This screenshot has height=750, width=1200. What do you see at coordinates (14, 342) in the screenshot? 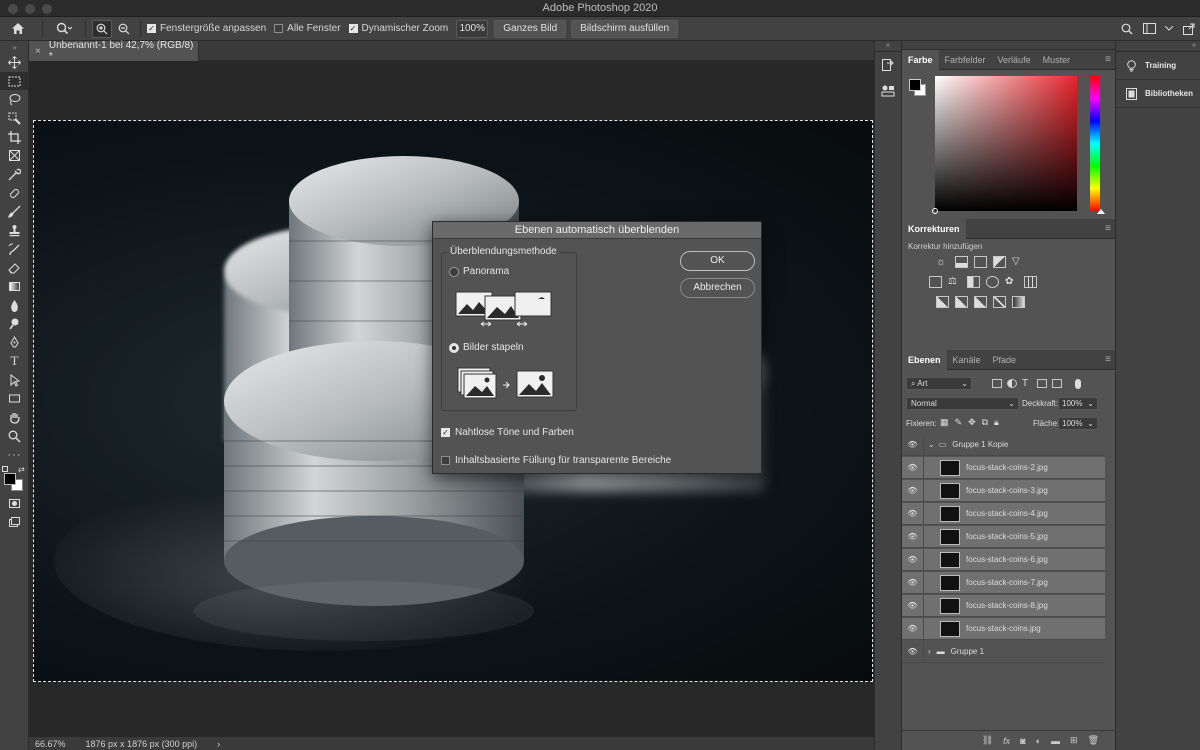
I see `pen-tool-icon` at bounding box center [14, 342].